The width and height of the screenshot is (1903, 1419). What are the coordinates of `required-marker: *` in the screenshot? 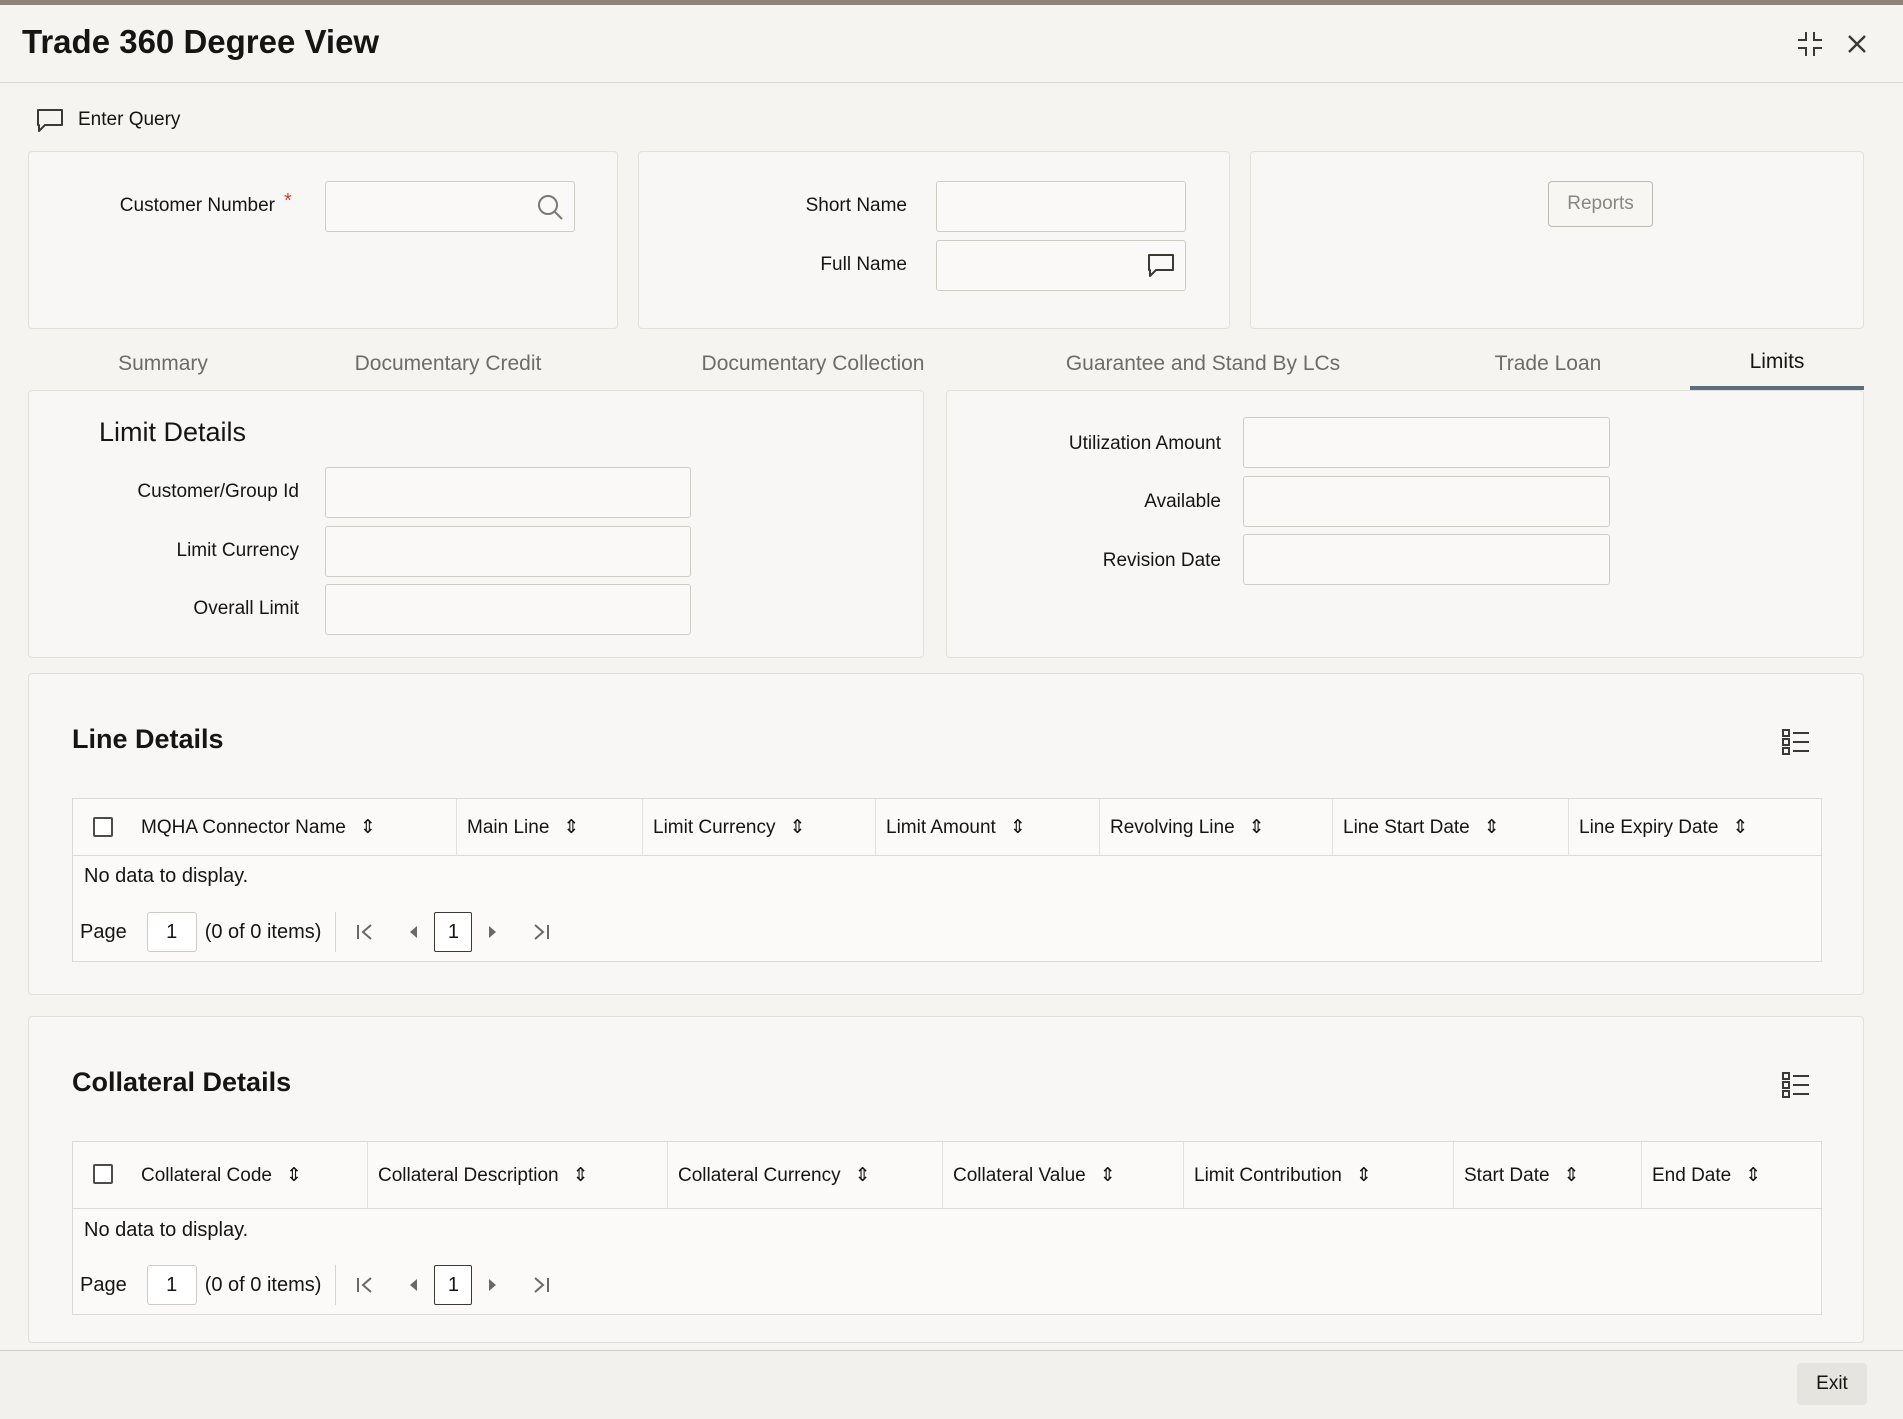 It's located at (288, 201).